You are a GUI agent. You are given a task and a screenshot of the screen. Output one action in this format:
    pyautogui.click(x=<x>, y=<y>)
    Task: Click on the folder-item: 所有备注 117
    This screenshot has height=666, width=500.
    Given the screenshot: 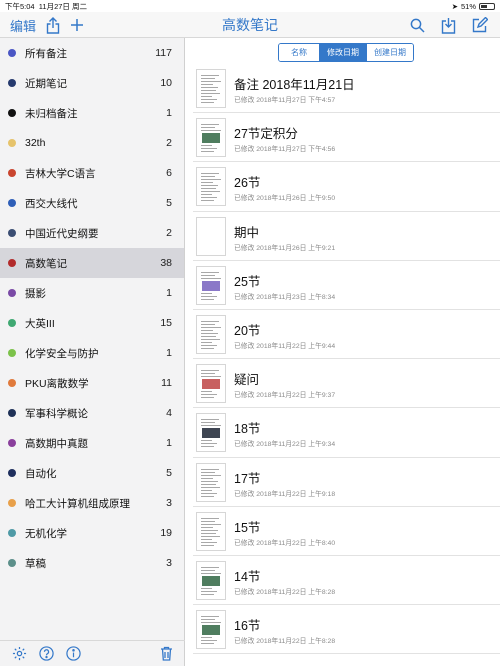 What is the action you would take?
    pyautogui.click(x=92, y=53)
    